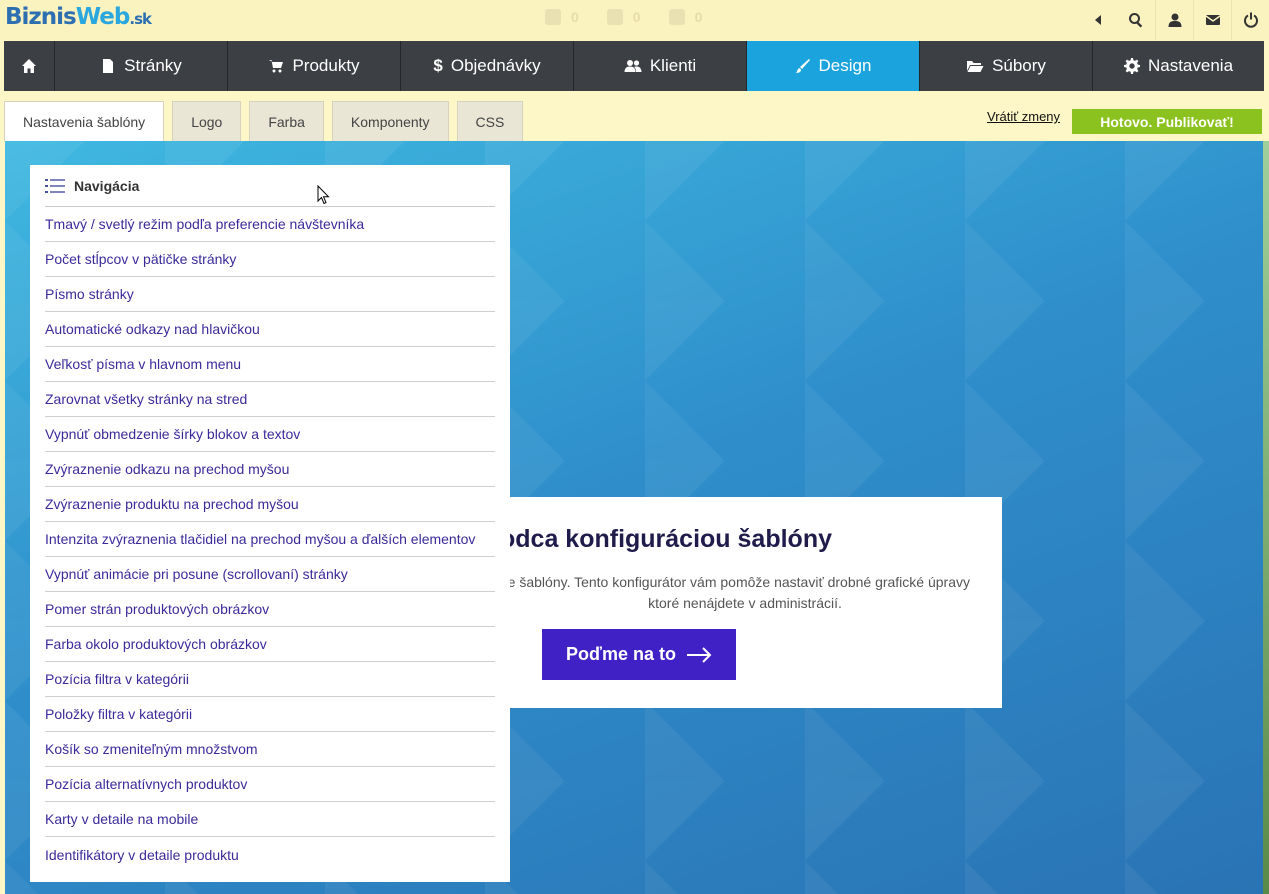 The image size is (1269, 894). What do you see at coordinates (1136, 20) in the screenshot?
I see `search-icon` at bounding box center [1136, 20].